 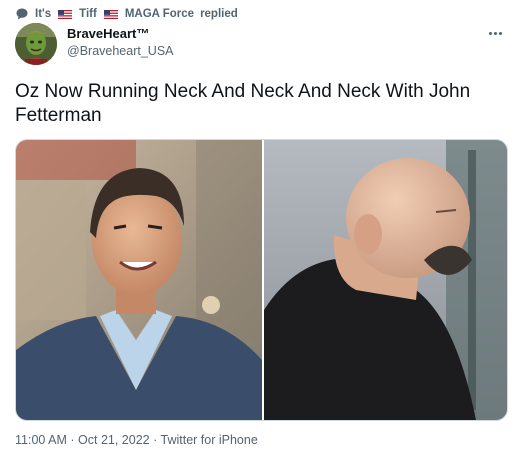 What do you see at coordinates (22, 14) in the screenshot?
I see `speech-bubble-icon` at bounding box center [22, 14].